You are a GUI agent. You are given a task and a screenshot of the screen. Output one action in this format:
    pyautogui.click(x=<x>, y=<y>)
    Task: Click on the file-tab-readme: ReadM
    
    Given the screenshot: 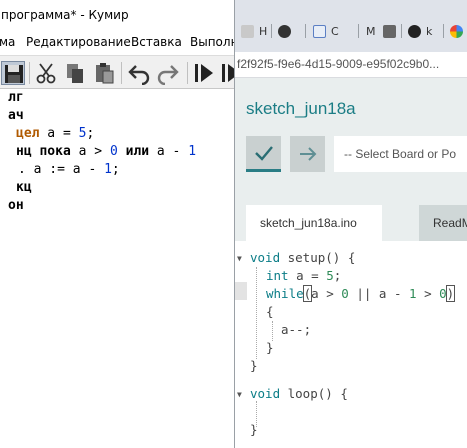 What is the action you would take?
    pyautogui.click(x=443, y=223)
    